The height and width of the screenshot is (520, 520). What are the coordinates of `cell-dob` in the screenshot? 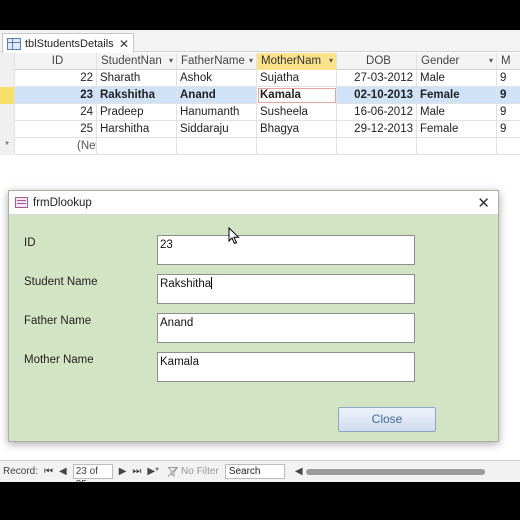 It's located at (377, 146).